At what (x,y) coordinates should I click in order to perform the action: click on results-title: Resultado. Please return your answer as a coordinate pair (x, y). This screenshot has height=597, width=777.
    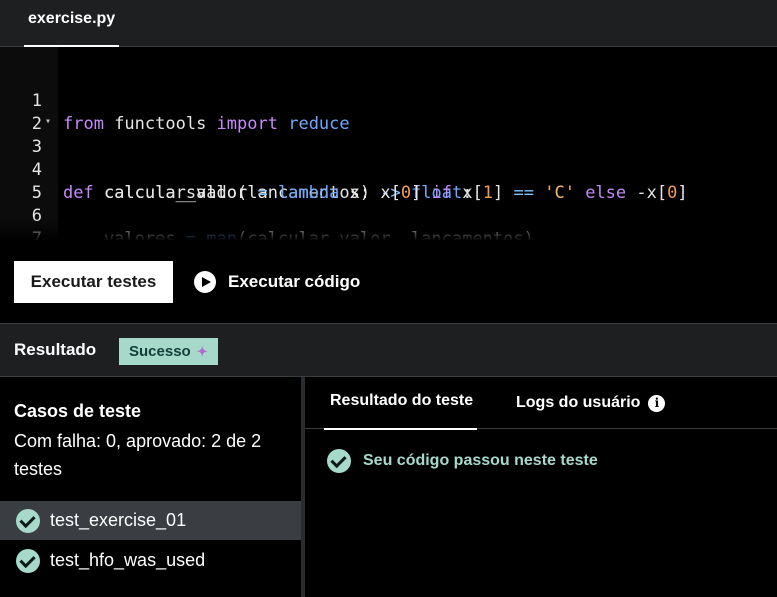
    Looking at the image, I should click on (55, 349).